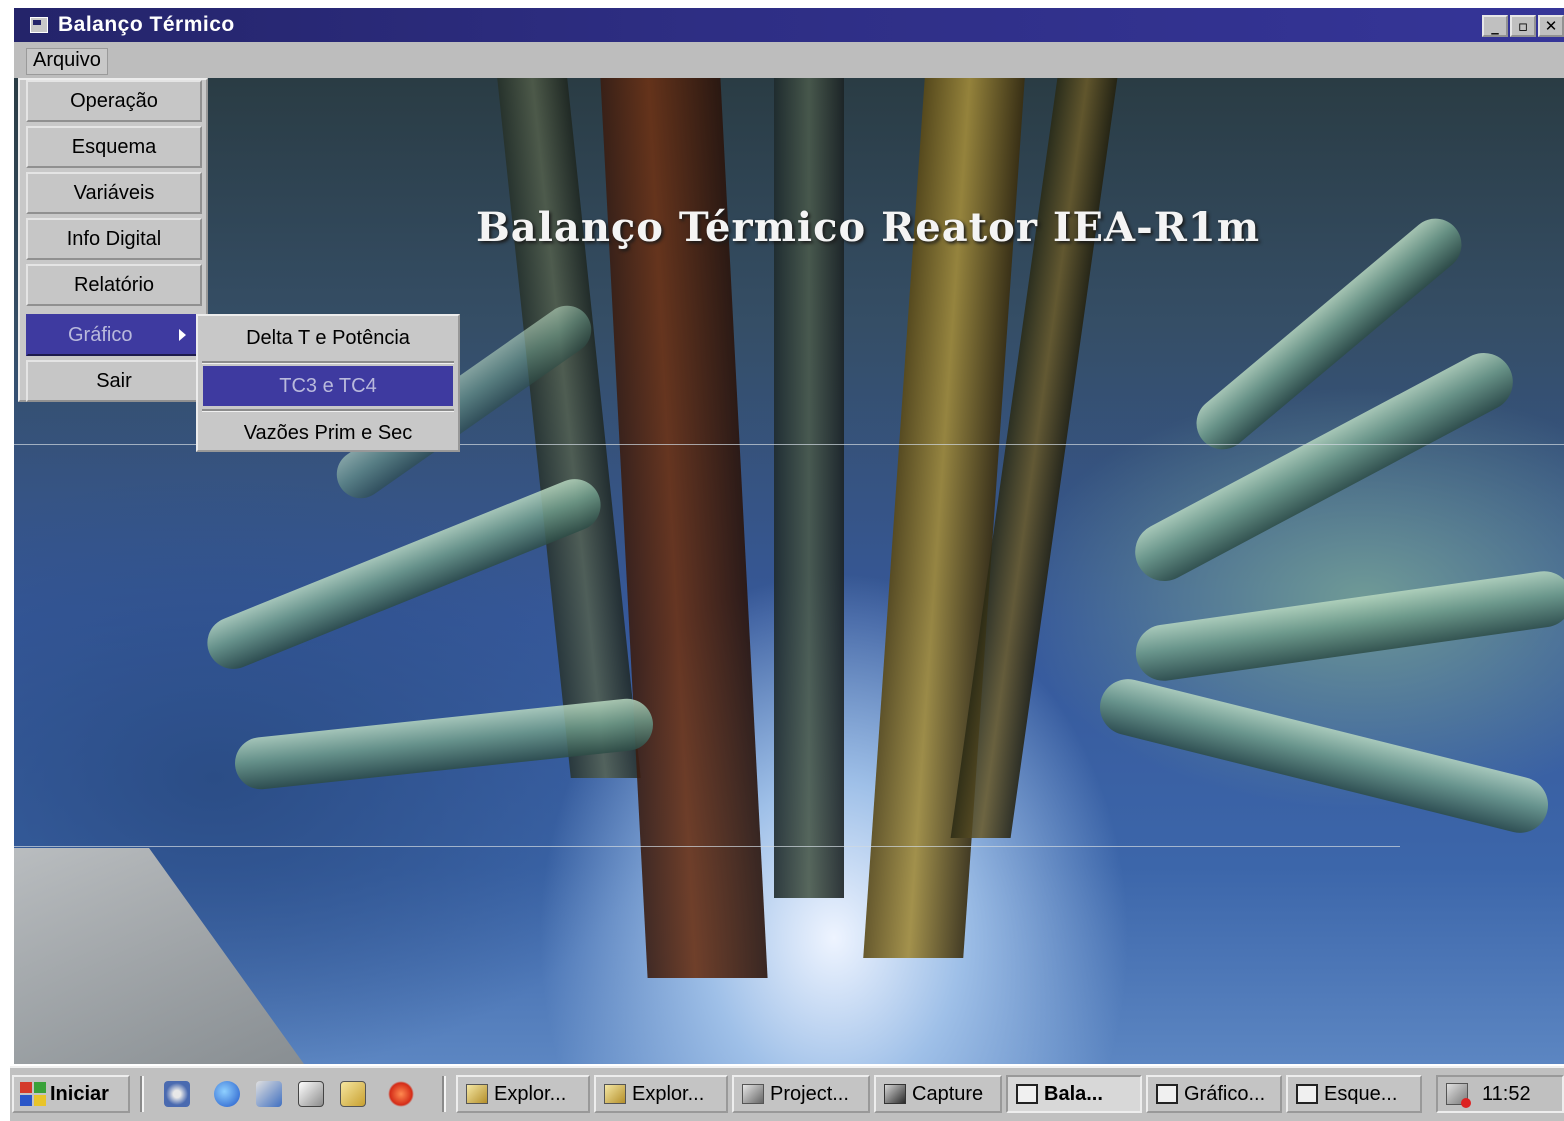 Image resolution: width=1564 pixels, height=1121 pixels. I want to click on restore-button: ▫, so click(1523, 26).